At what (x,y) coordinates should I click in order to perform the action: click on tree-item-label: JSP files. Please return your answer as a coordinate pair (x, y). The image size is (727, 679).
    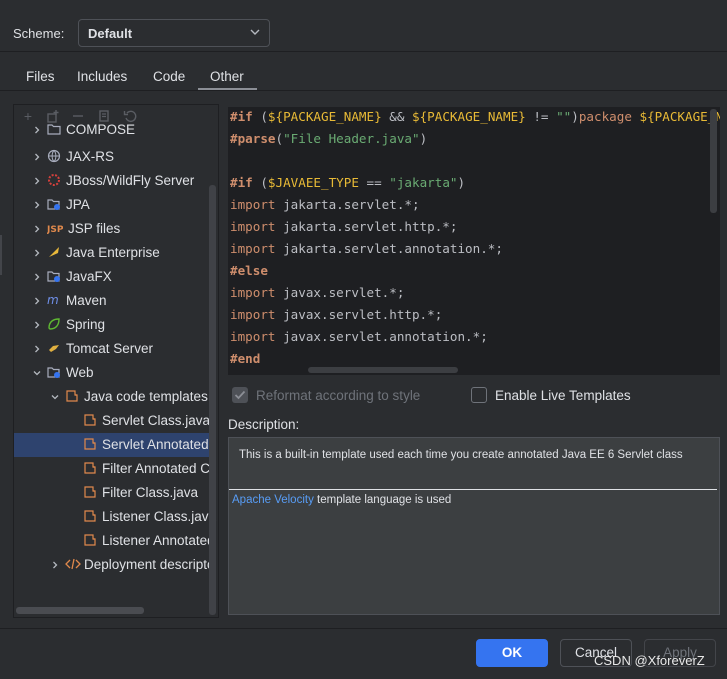
    Looking at the image, I should click on (94, 228).